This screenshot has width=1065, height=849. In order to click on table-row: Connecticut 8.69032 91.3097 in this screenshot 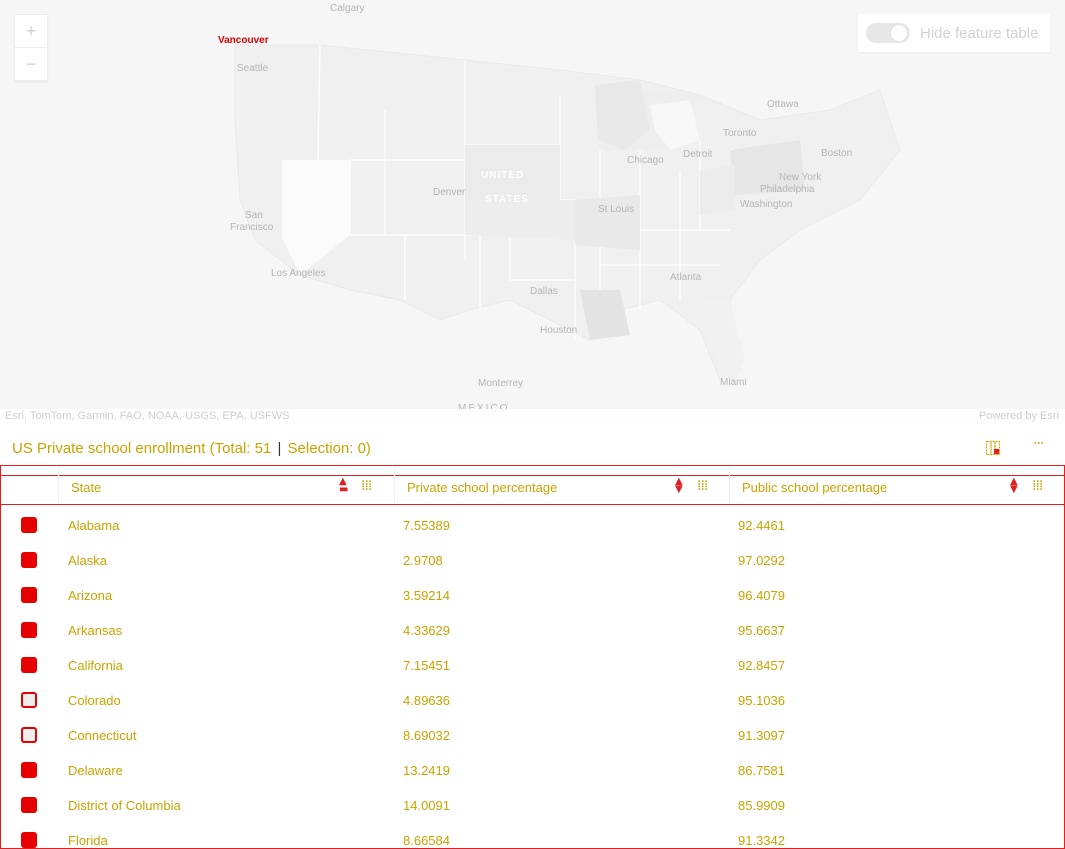, I will do `click(532, 736)`.